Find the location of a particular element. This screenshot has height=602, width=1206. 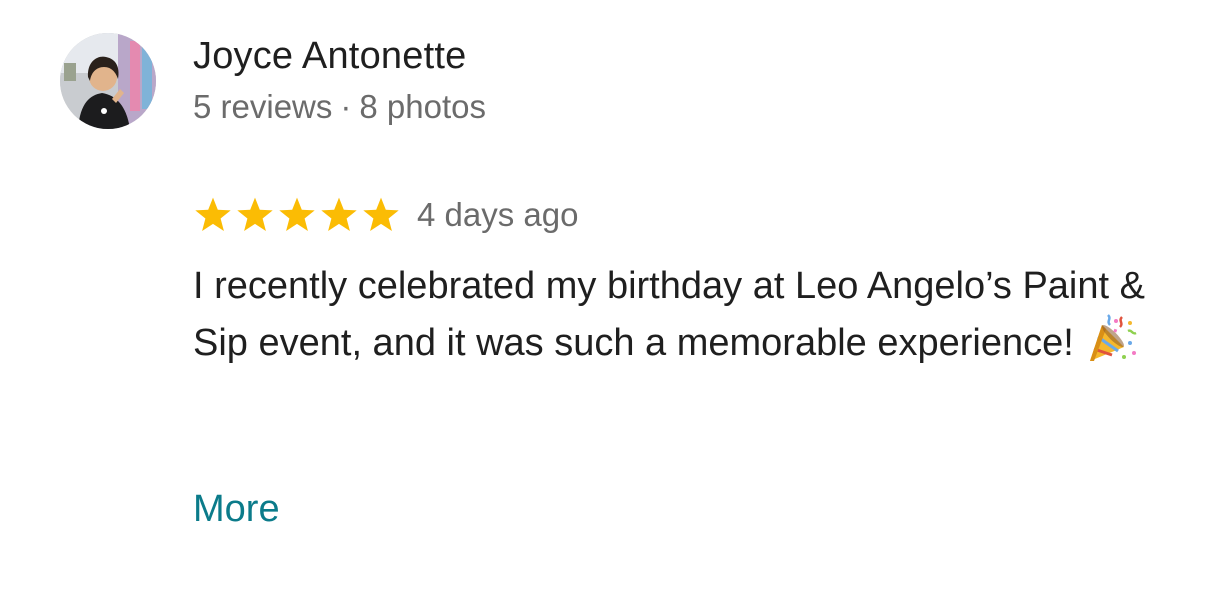

rating-row: 4 days ago is located at coordinates (385, 215).